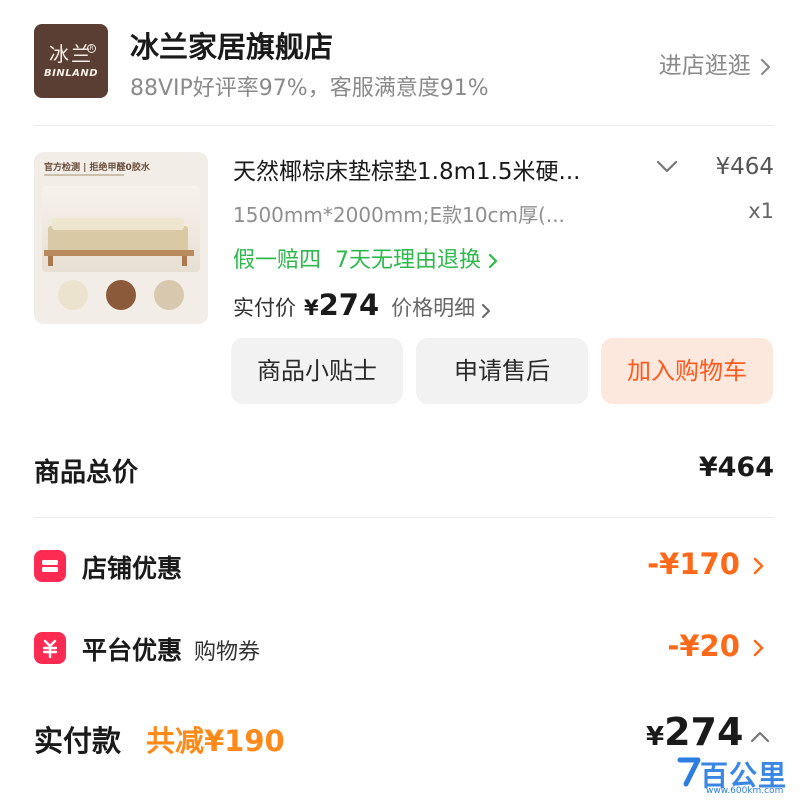  What do you see at coordinates (73, 295) in the screenshot?
I see `swatch-latex` at bounding box center [73, 295].